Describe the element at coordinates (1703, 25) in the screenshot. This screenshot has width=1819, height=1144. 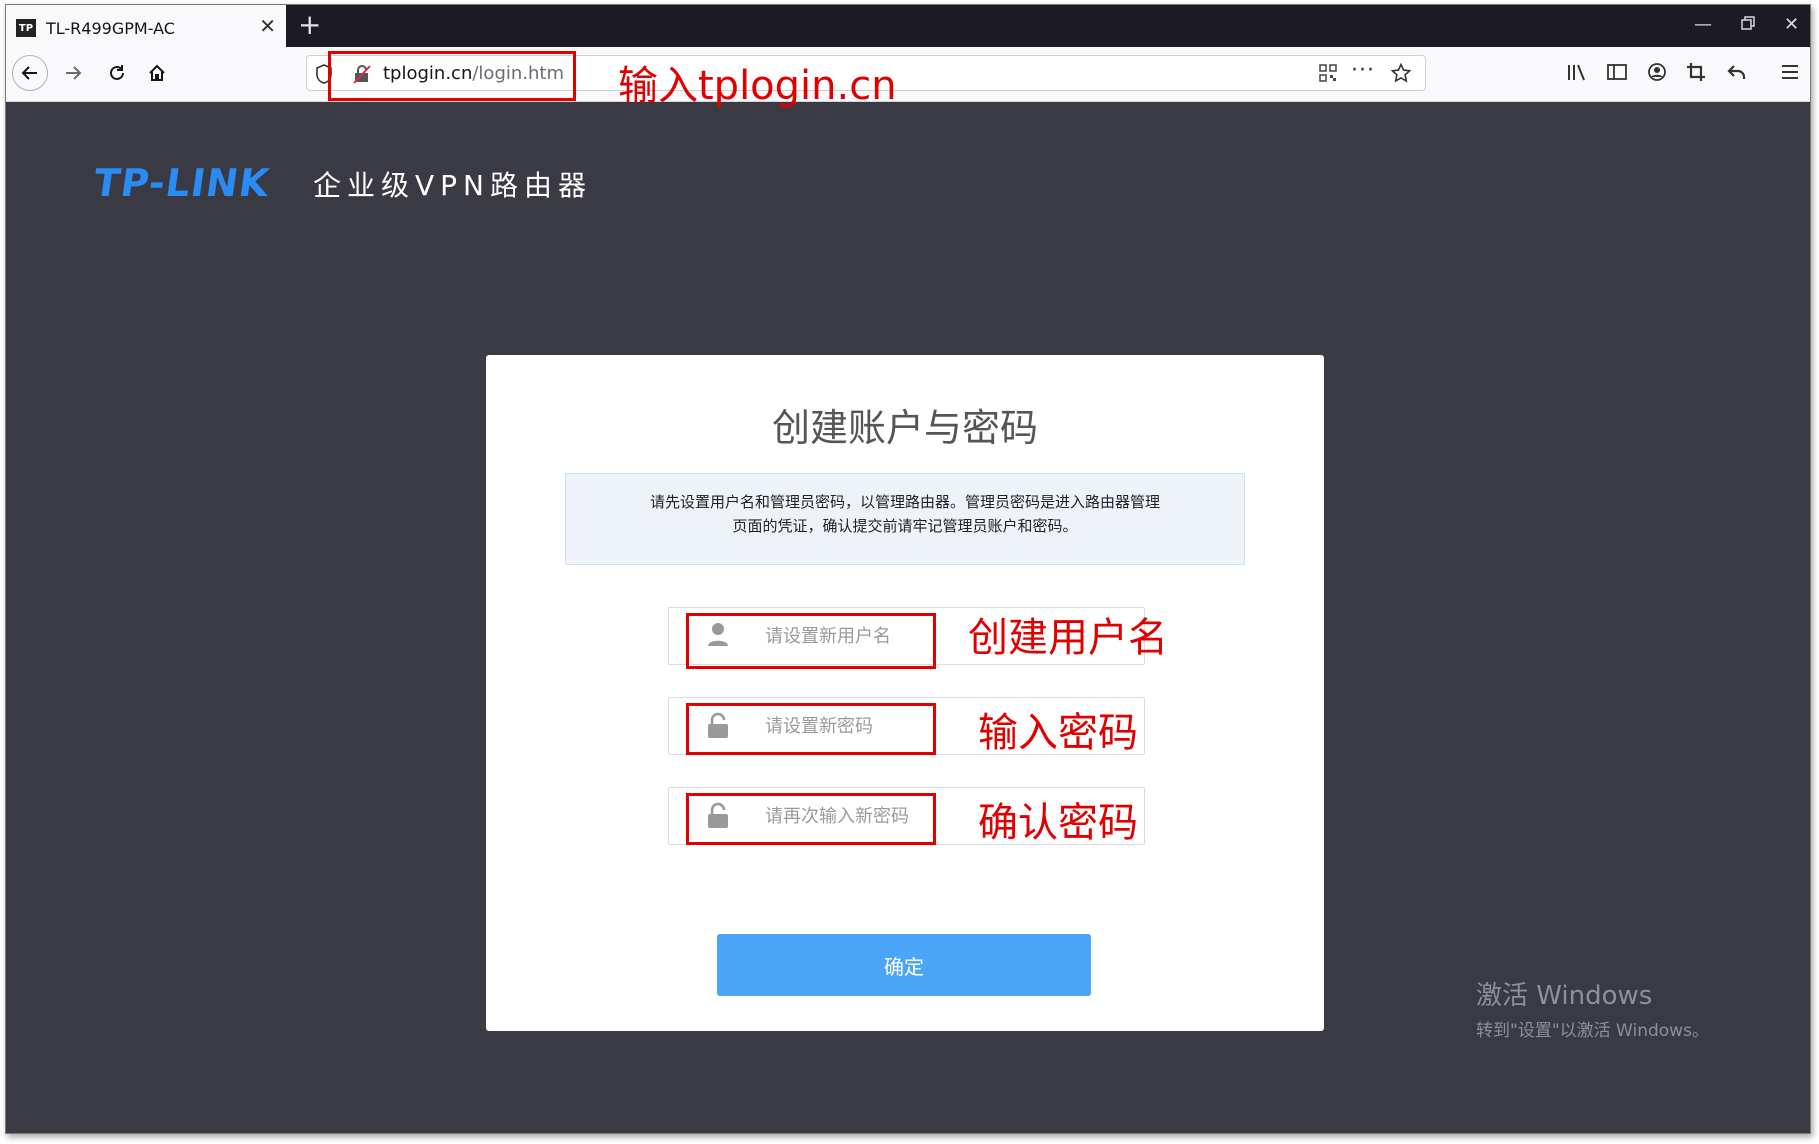
I see `minimize-icon: —` at that location.